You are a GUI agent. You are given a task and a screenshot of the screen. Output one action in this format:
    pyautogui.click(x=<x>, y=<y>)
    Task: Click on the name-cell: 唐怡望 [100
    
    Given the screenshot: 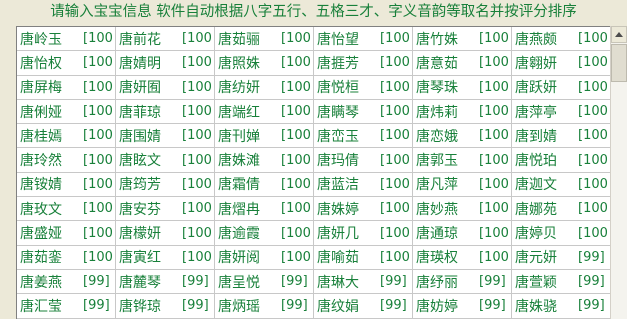 What is the action you would take?
    pyautogui.click(x=363, y=39)
    